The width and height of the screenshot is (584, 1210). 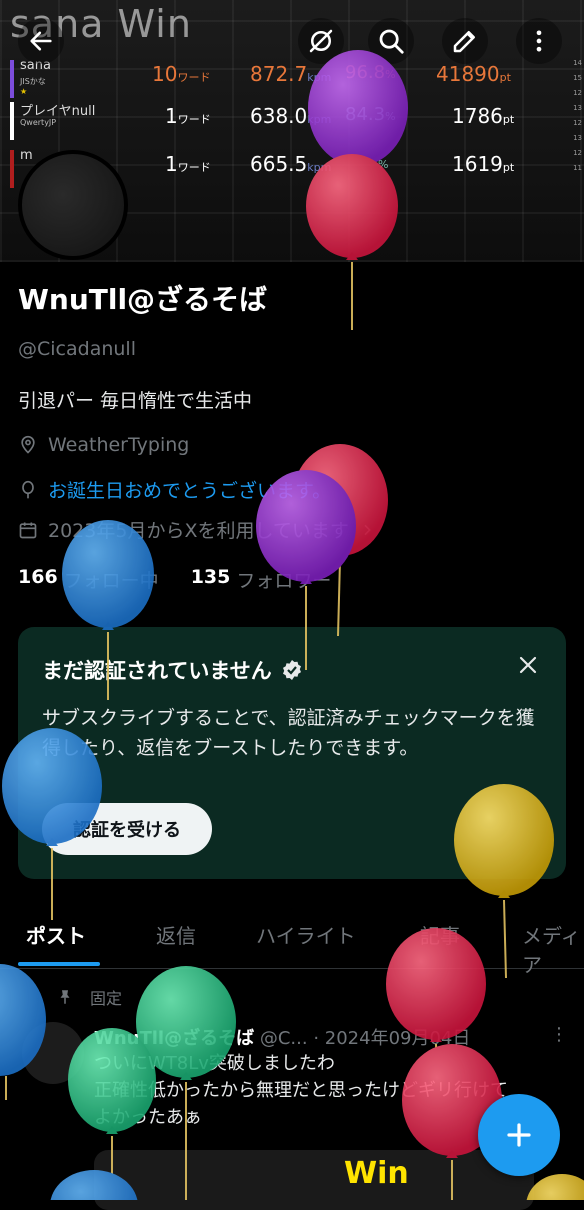 What do you see at coordinates (73, 205) in the screenshot?
I see `avatar` at bounding box center [73, 205].